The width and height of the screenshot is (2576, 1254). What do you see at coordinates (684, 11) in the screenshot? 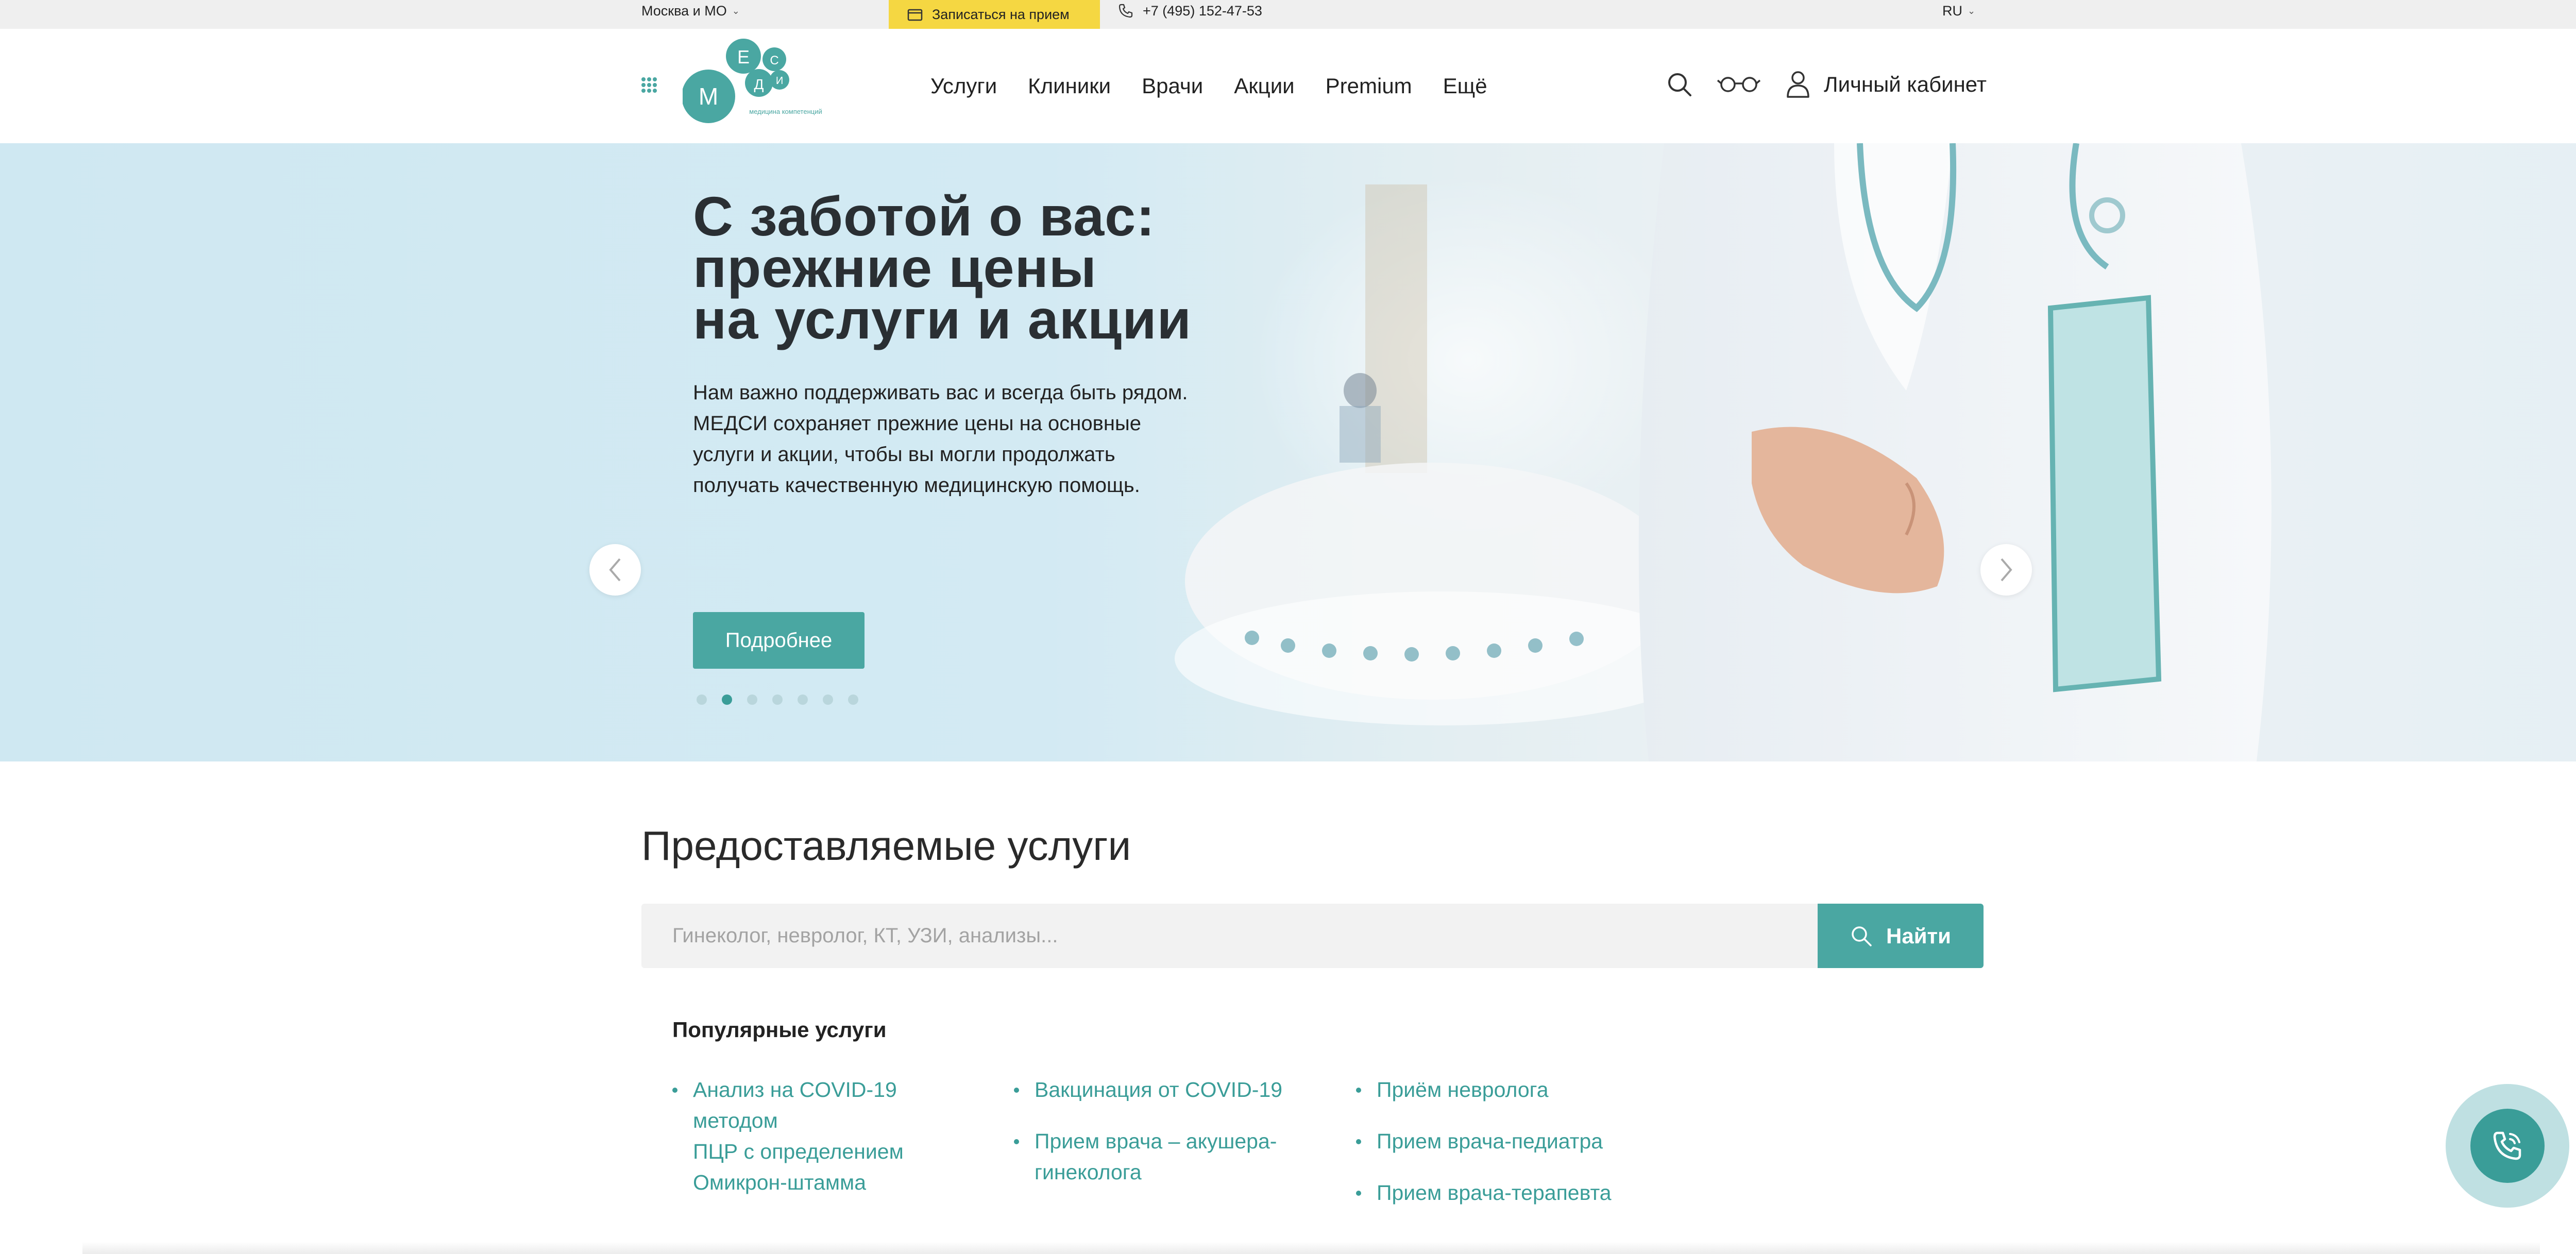
I see `region-label: Москва и МО` at bounding box center [684, 11].